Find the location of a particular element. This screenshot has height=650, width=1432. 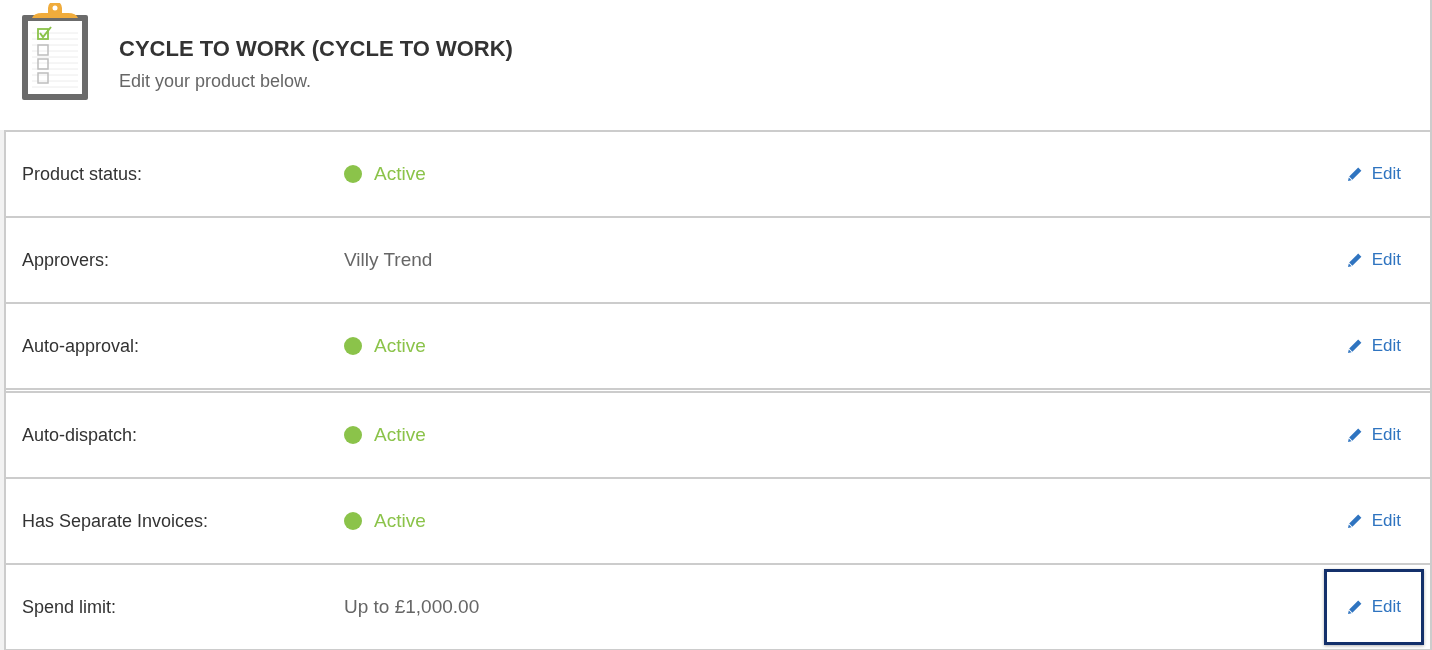

page-title: CYCLE TO WORK (CYCLE TO WORK) is located at coordinates (316, 49).